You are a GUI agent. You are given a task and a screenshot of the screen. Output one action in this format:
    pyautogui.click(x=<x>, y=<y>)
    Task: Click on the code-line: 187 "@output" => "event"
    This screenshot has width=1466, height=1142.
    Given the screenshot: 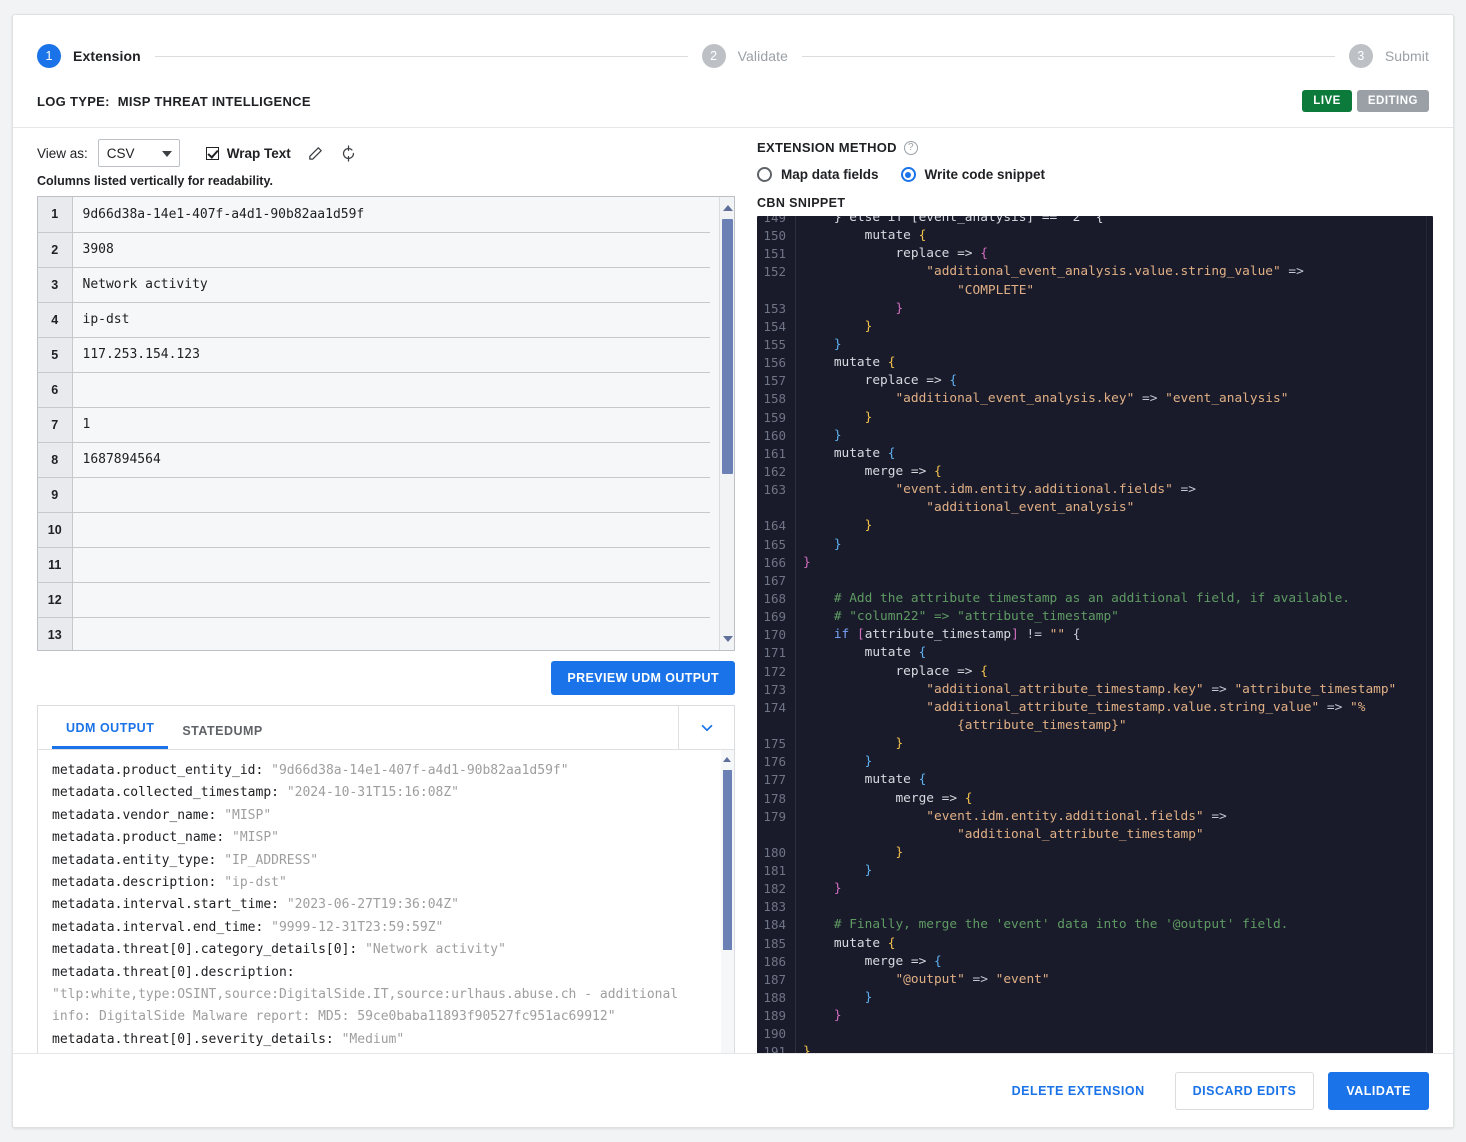 What is the action you would take?
    pyautogui.click(x=1095, y=980)
    